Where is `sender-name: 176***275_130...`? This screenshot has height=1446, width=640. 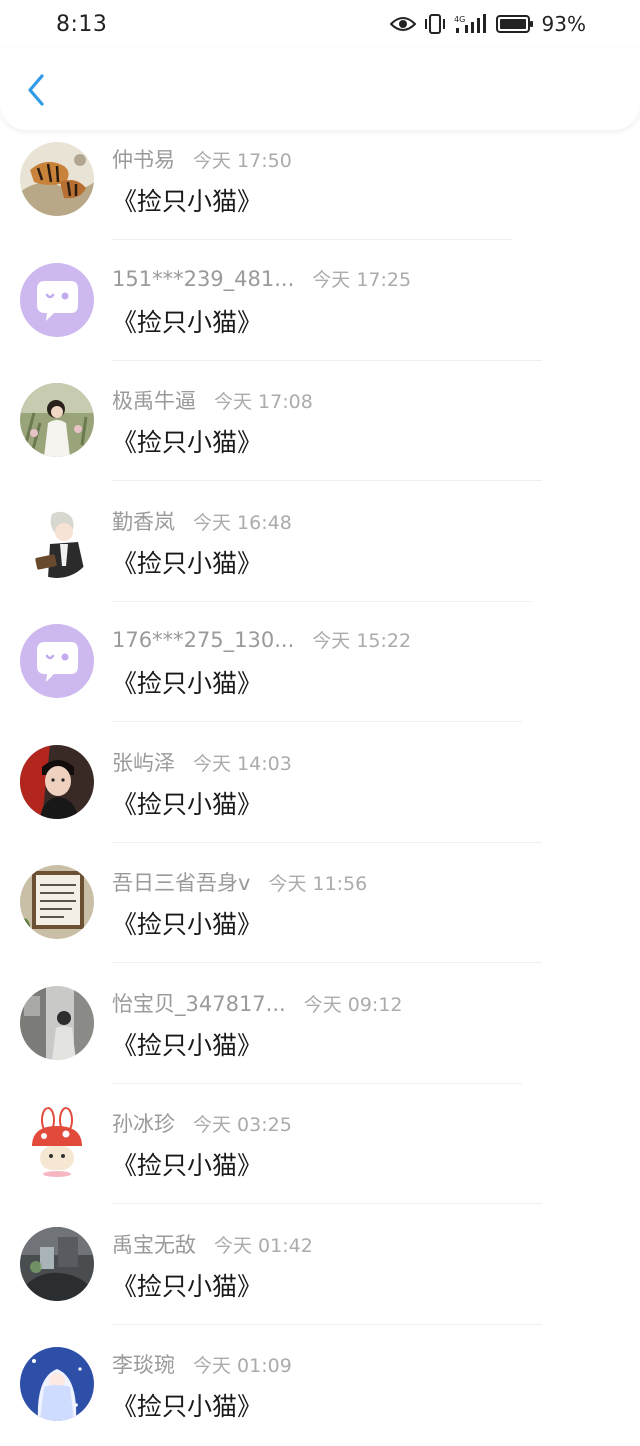 sender-name: 176***275_130... is located at coordinates (203, 640).